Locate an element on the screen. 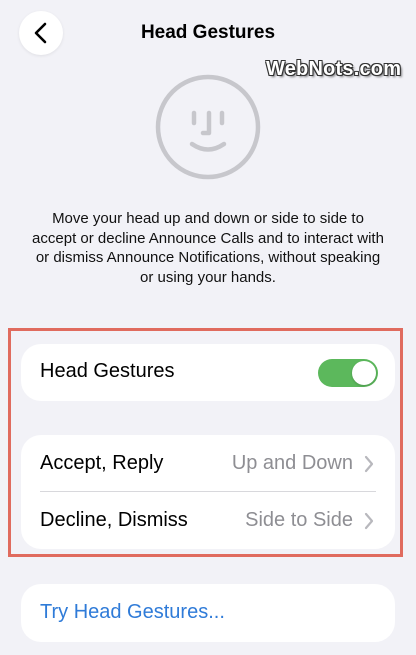 The height and width of the screenshot is (655, 416). page-title: Head Gestures is located at coordinates (208, 32).